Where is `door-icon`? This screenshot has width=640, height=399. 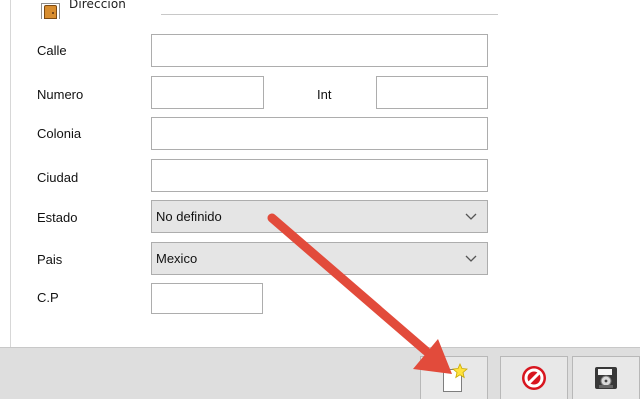
door-icon is located at coordinates (52, 11).